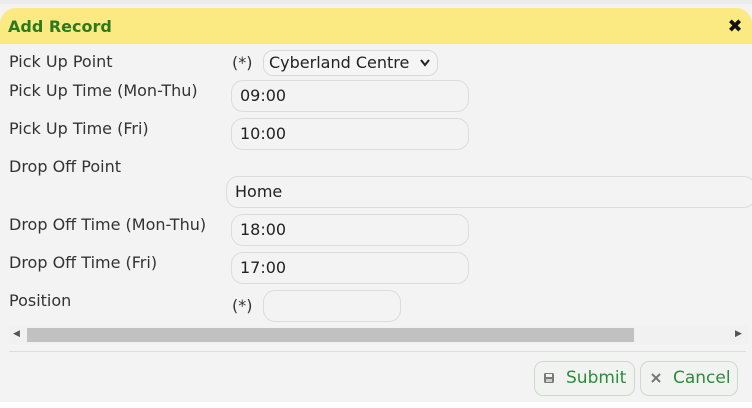 The height and width of the screenshot is (408, 752). Describe the element at coordinates (549, 385) in the screenshot. I see `save-icon` at that location.